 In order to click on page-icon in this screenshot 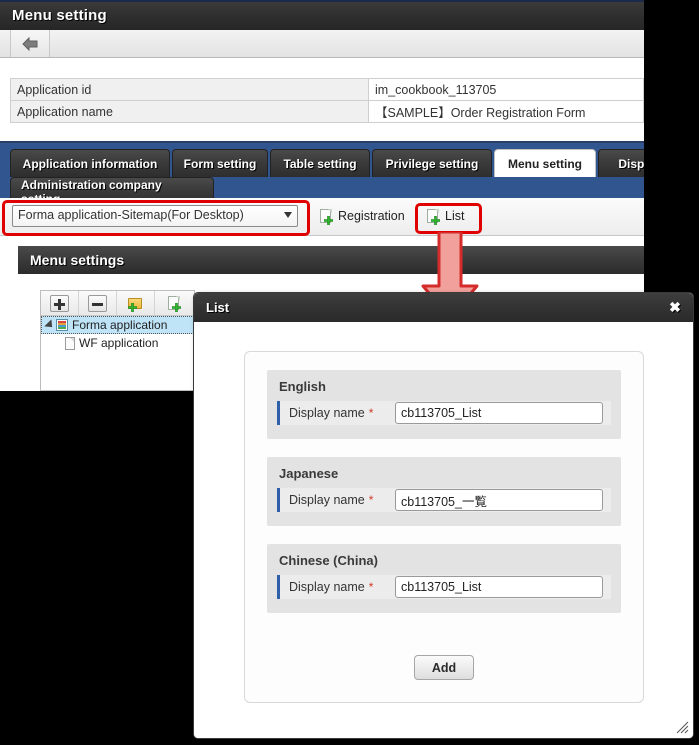, I will do `click(70, 343)`.